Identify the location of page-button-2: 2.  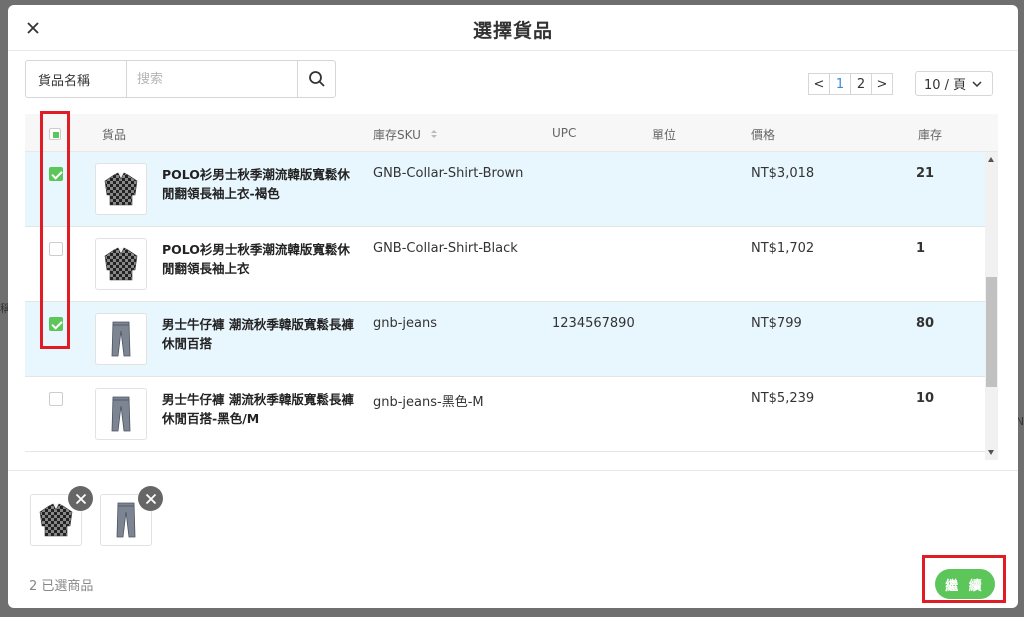
(861, 84).